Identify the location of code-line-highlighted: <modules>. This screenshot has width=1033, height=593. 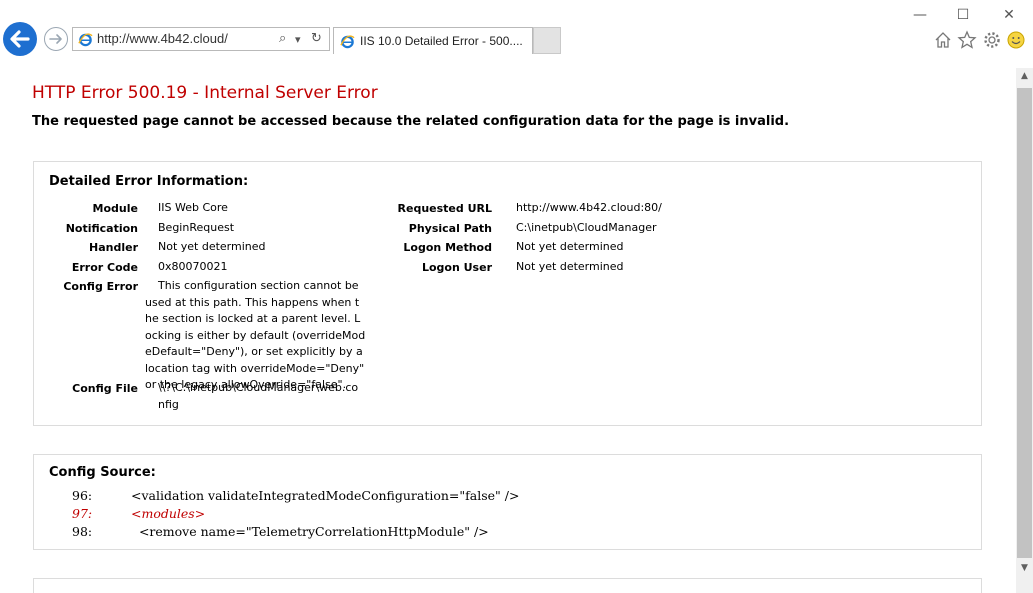
(168, 513).